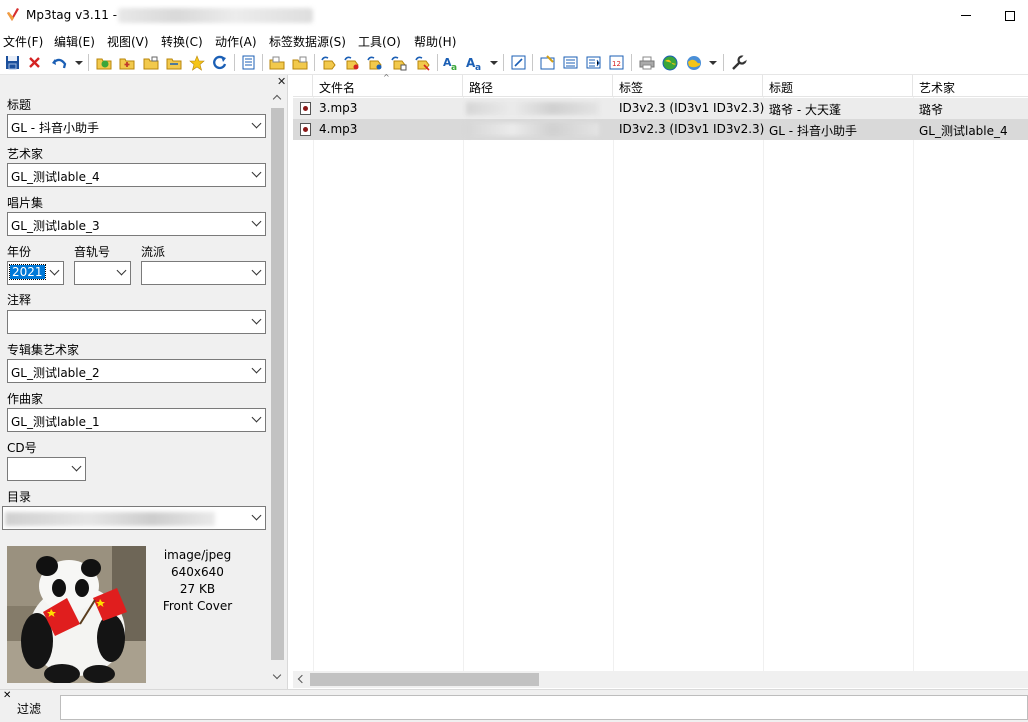  Describe the element at coordinates (688, 86) in the screenshot. I see `column-header-tag: 标签` at that location.